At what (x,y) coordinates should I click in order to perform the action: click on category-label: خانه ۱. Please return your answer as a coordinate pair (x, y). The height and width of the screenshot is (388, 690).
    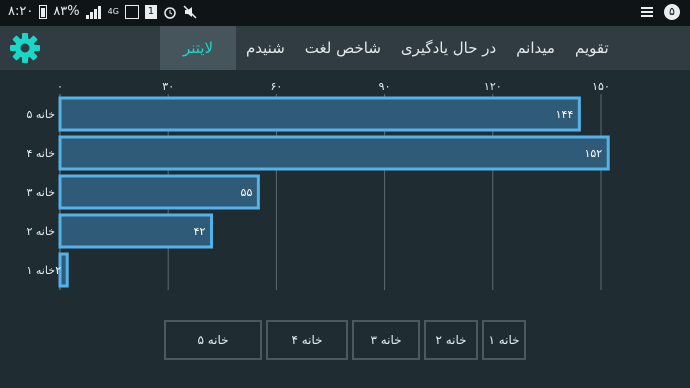
    Looking at the image, I should click on (40, 270).